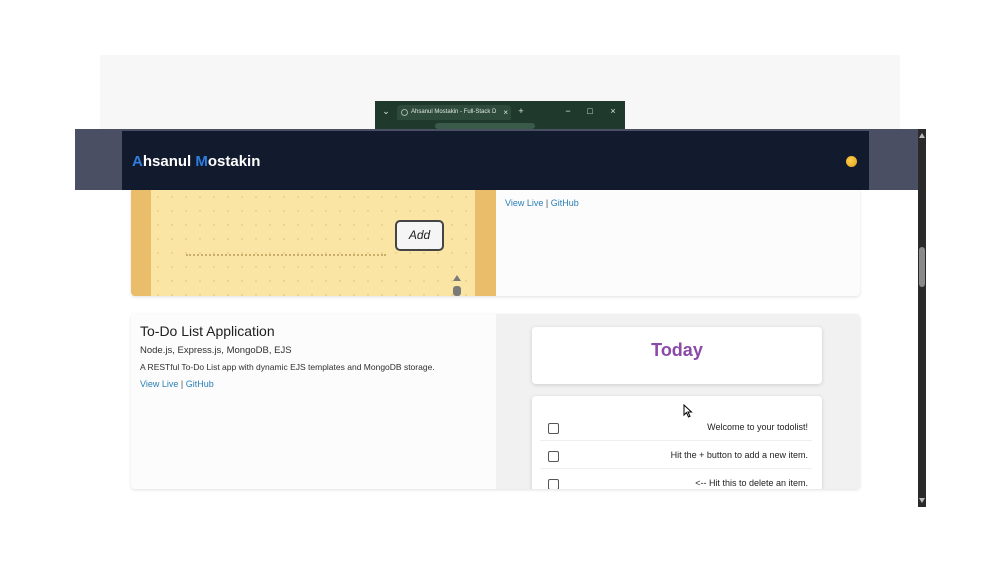 The image size is (1000, 563). I want to click on tab-close-icon: ×, so click(505, 112).